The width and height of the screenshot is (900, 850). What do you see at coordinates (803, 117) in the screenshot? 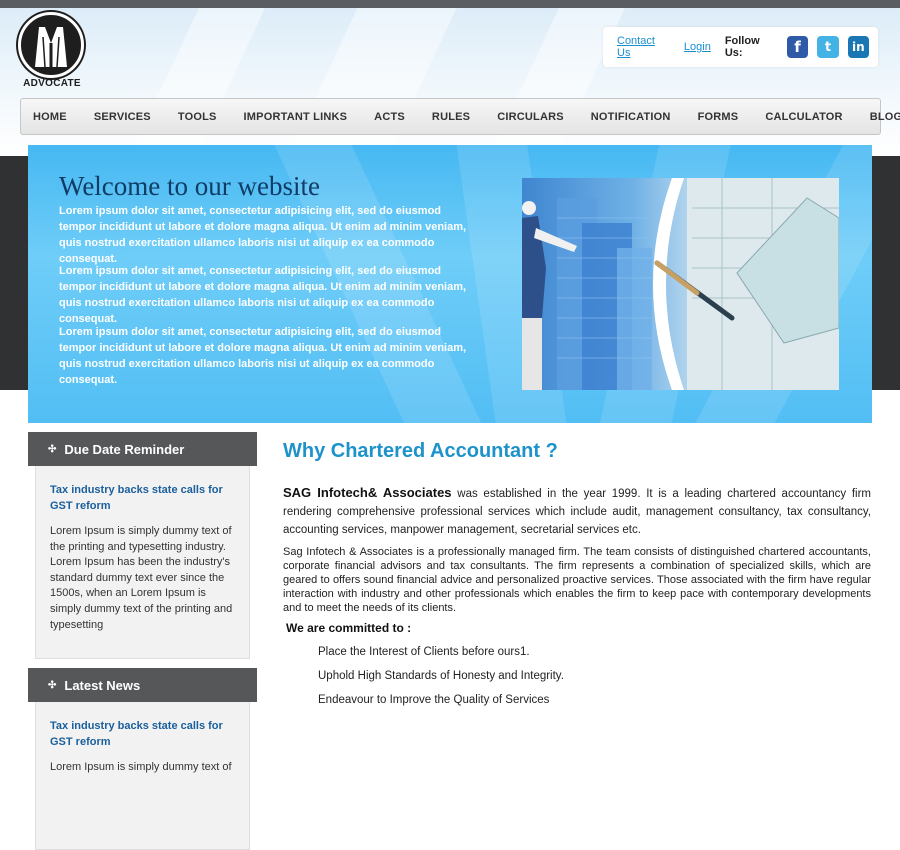
I see `nav-calculator: CALCULATOR` at bounding box center [803, 117].